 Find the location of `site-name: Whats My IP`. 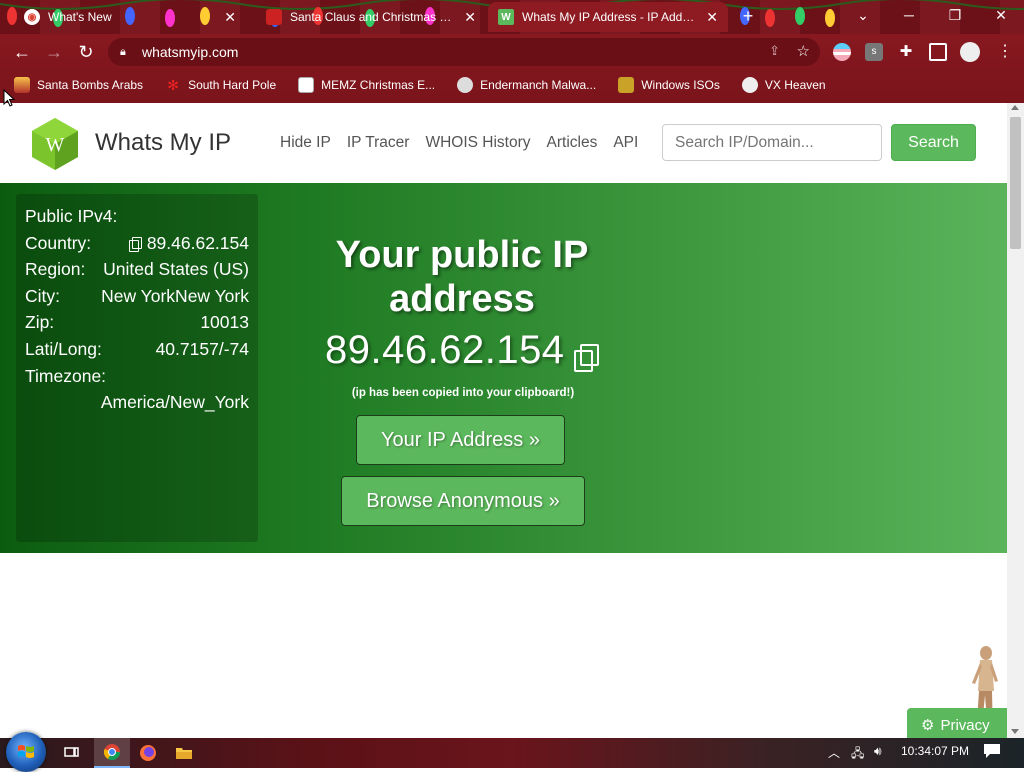

site-name: Whats My IP is located at coordinates (163, 143).